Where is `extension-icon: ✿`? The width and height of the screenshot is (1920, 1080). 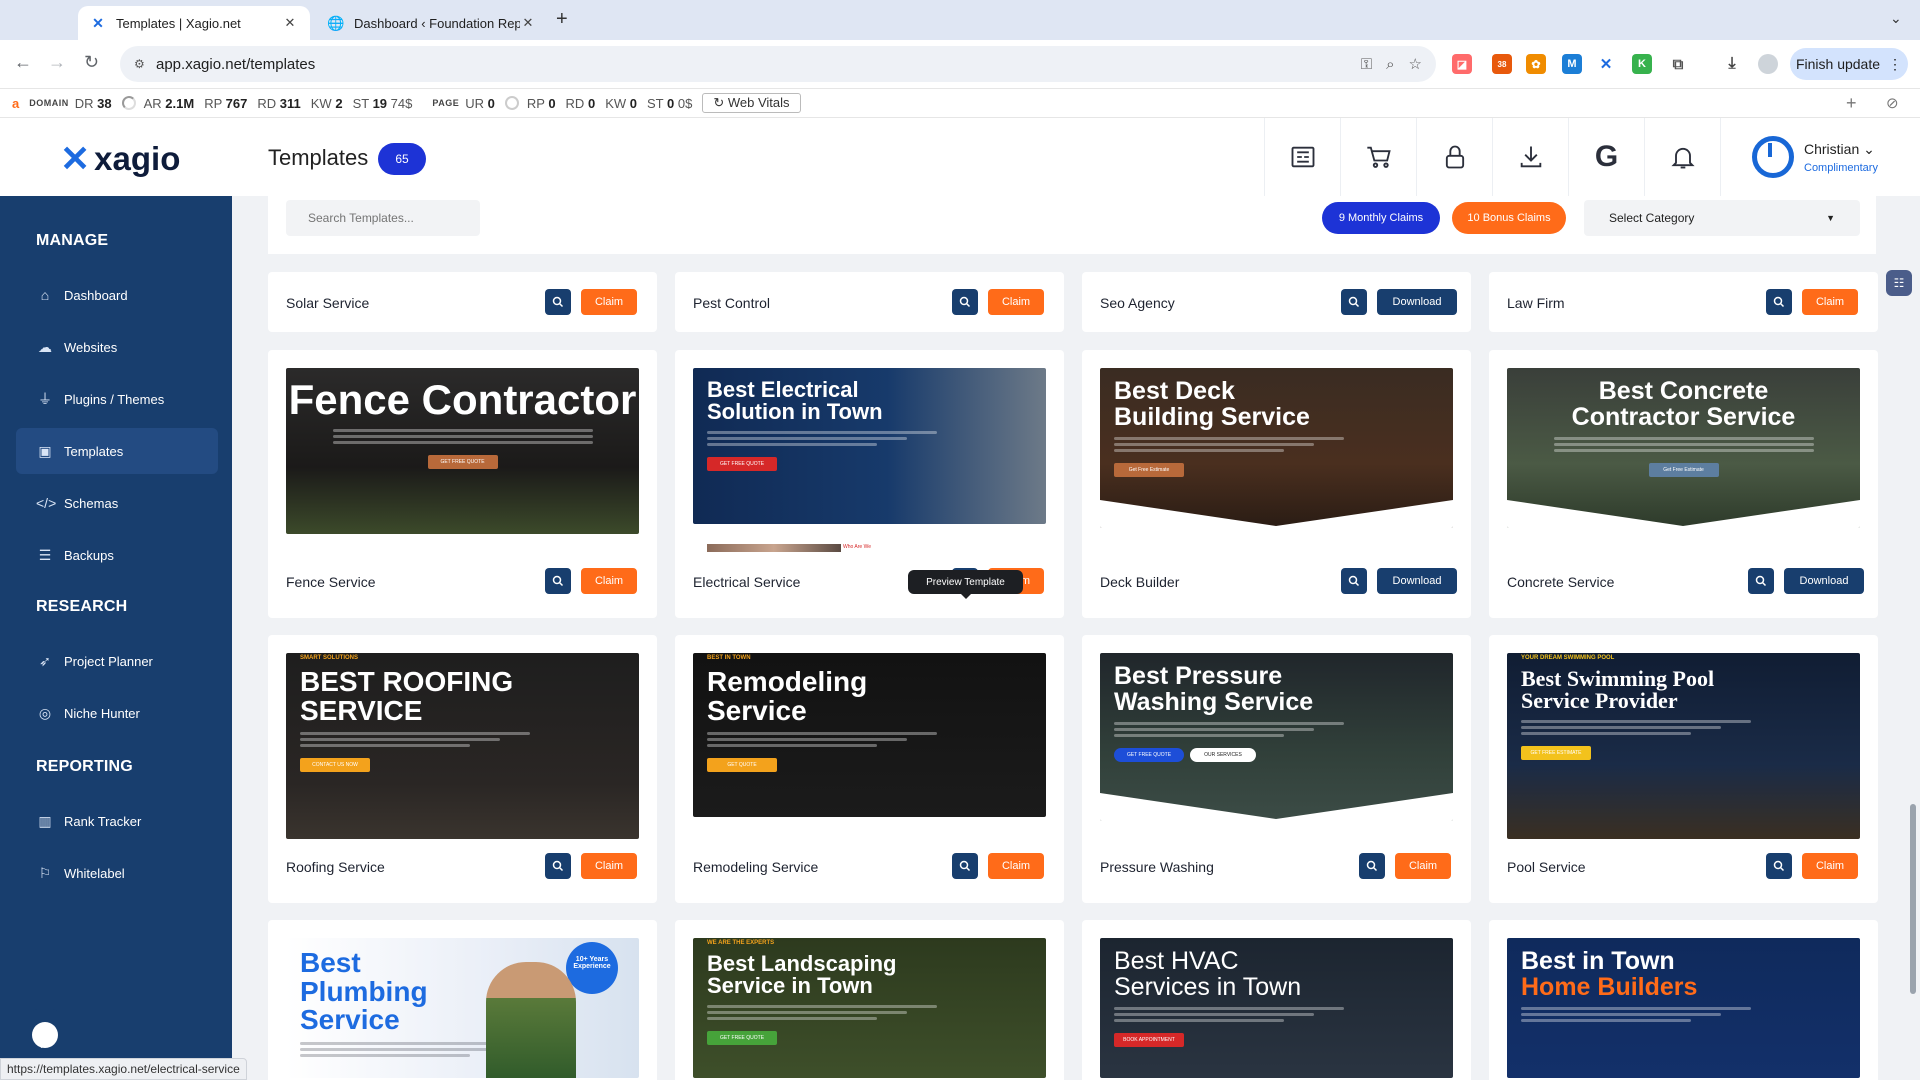
extension-icon: ✿ is located at coordinates (1536, 64).